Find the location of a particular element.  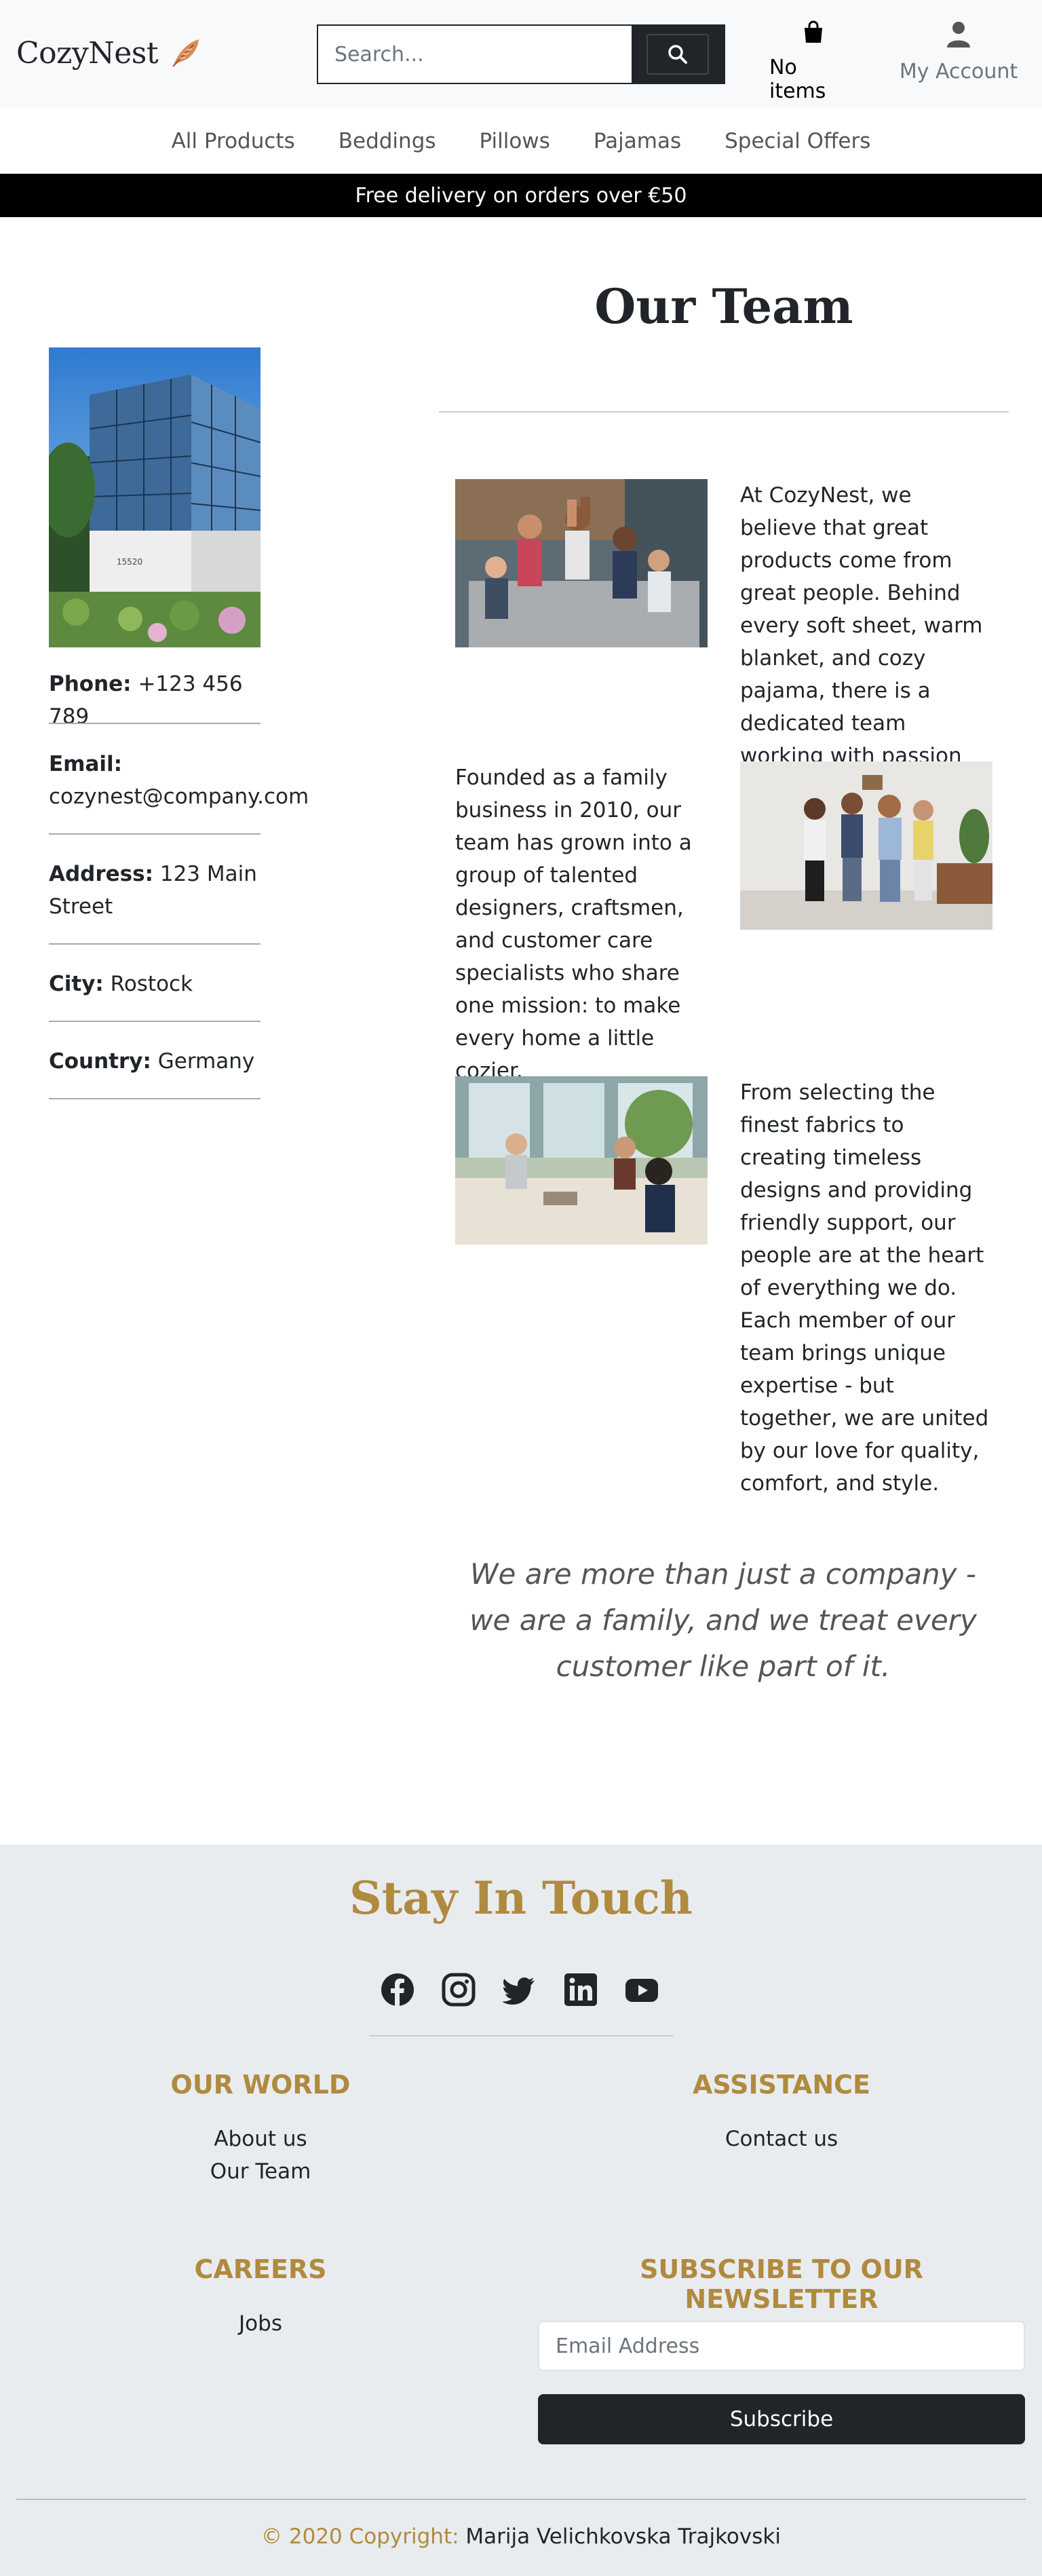

footer-link-jobs: Jobs is located at coordinates (260, 2323).